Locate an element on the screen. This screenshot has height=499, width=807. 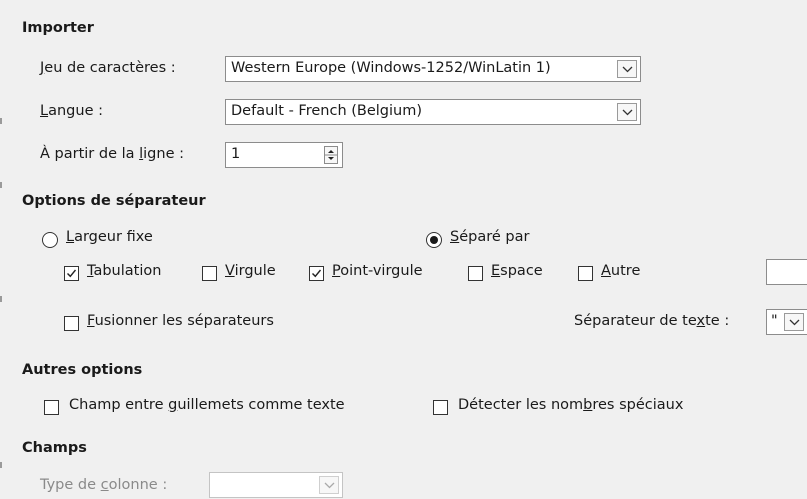
importer-title: Importer is located at coordinates (58, 28).